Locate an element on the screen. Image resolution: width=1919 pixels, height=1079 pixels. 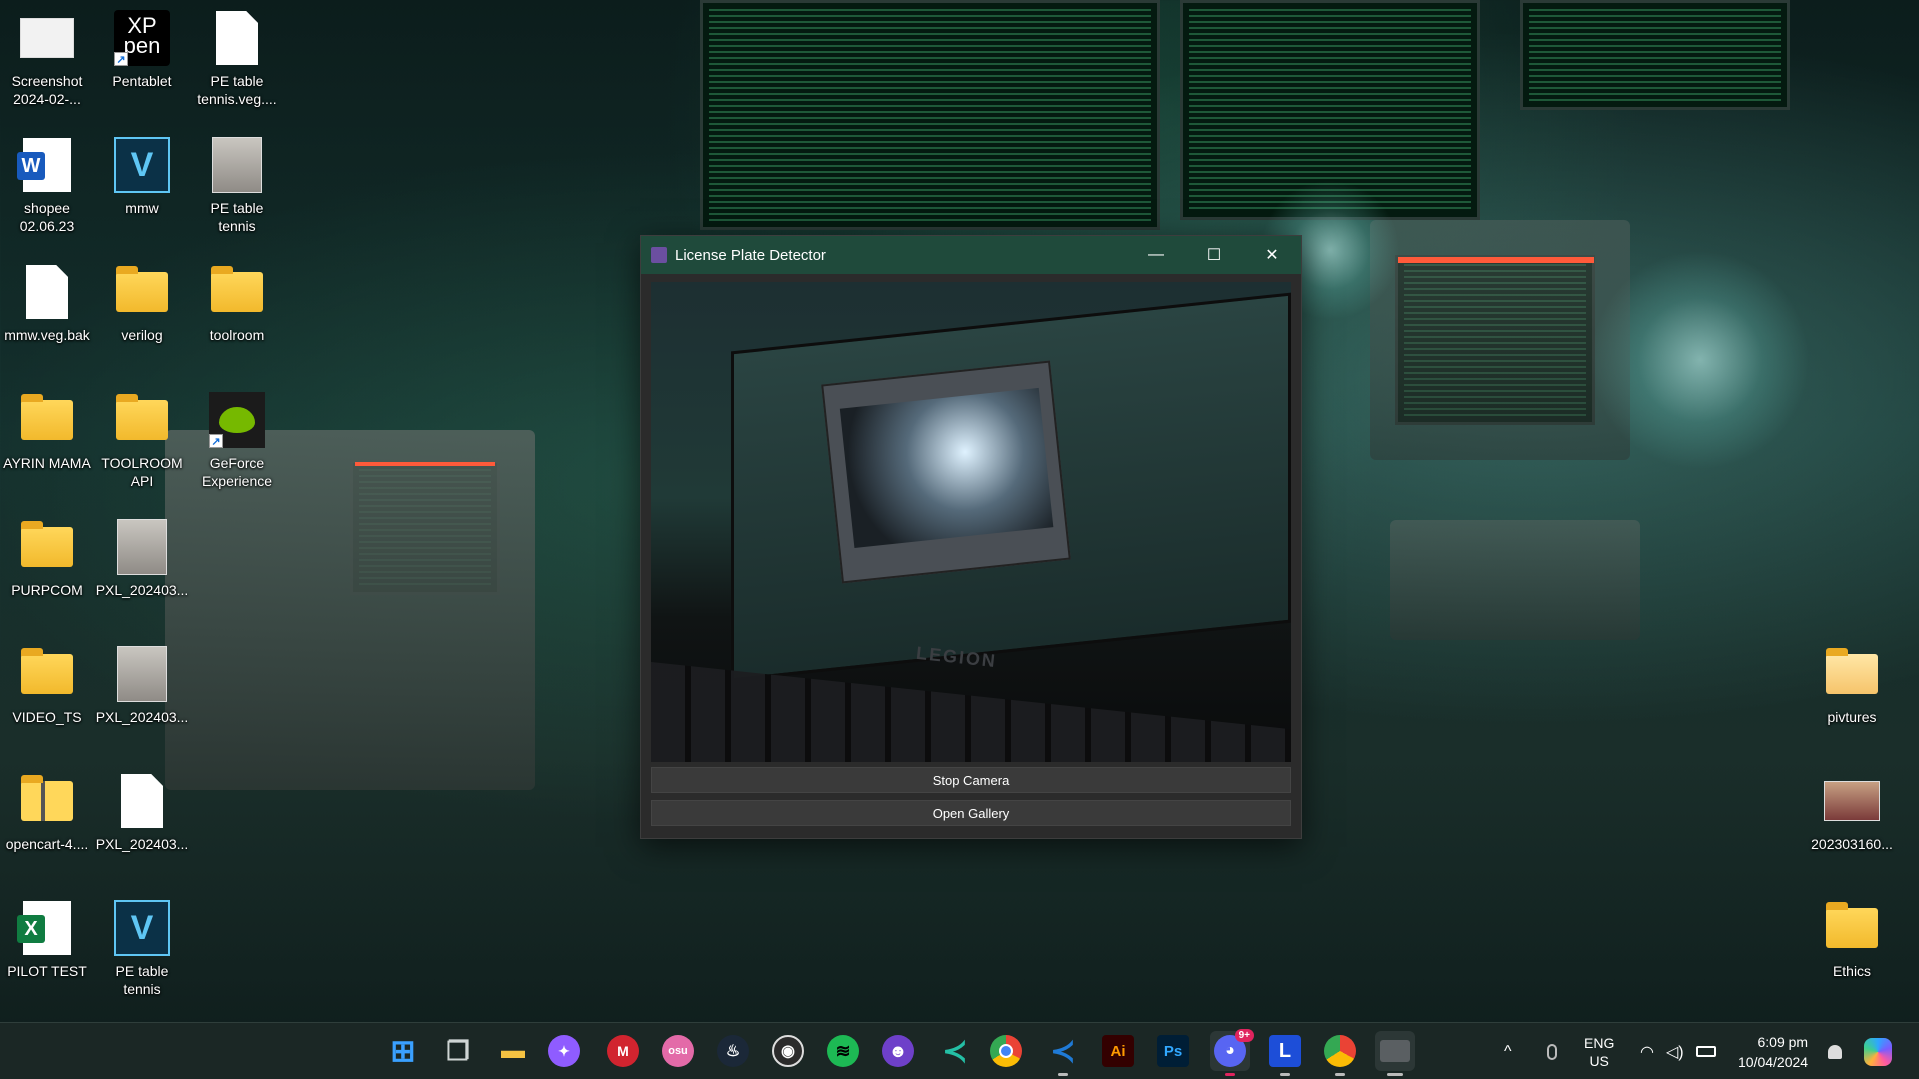
taskbar-lunar-client: L is located at coordinates (1285, 1053).